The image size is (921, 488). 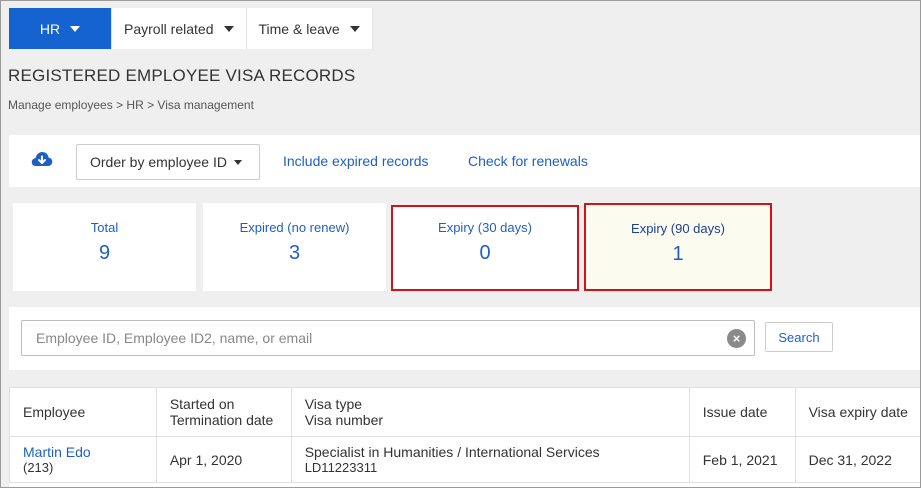 I want to click on stat-card-expiry-30: Expiry (30 days) 0, so click(x=485, y=248).